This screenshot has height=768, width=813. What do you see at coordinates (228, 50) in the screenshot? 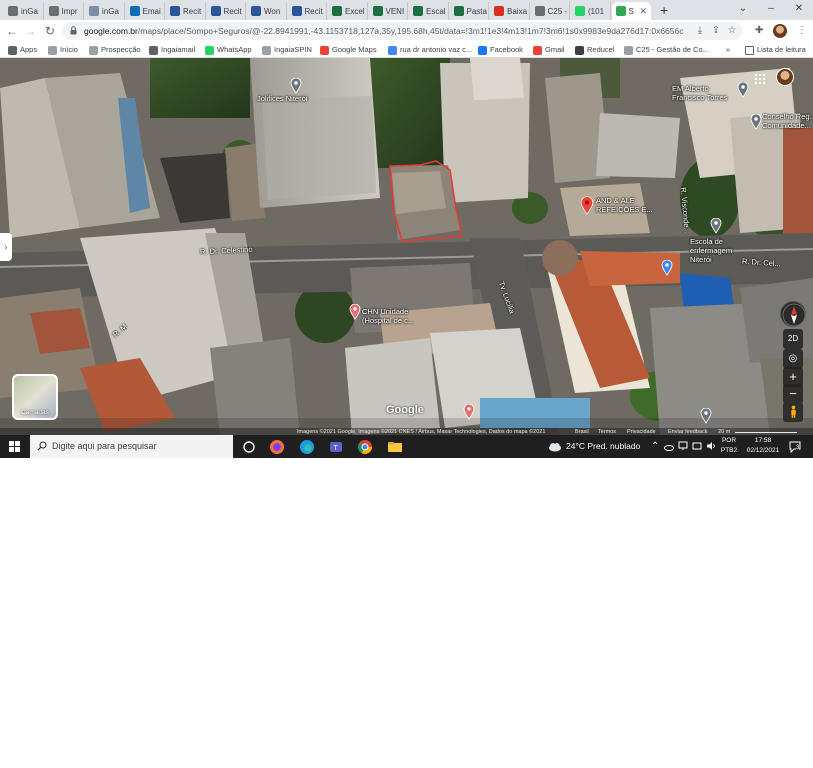
I see `bookmark-item: WhatsApp` at bounding box center [228, 50].